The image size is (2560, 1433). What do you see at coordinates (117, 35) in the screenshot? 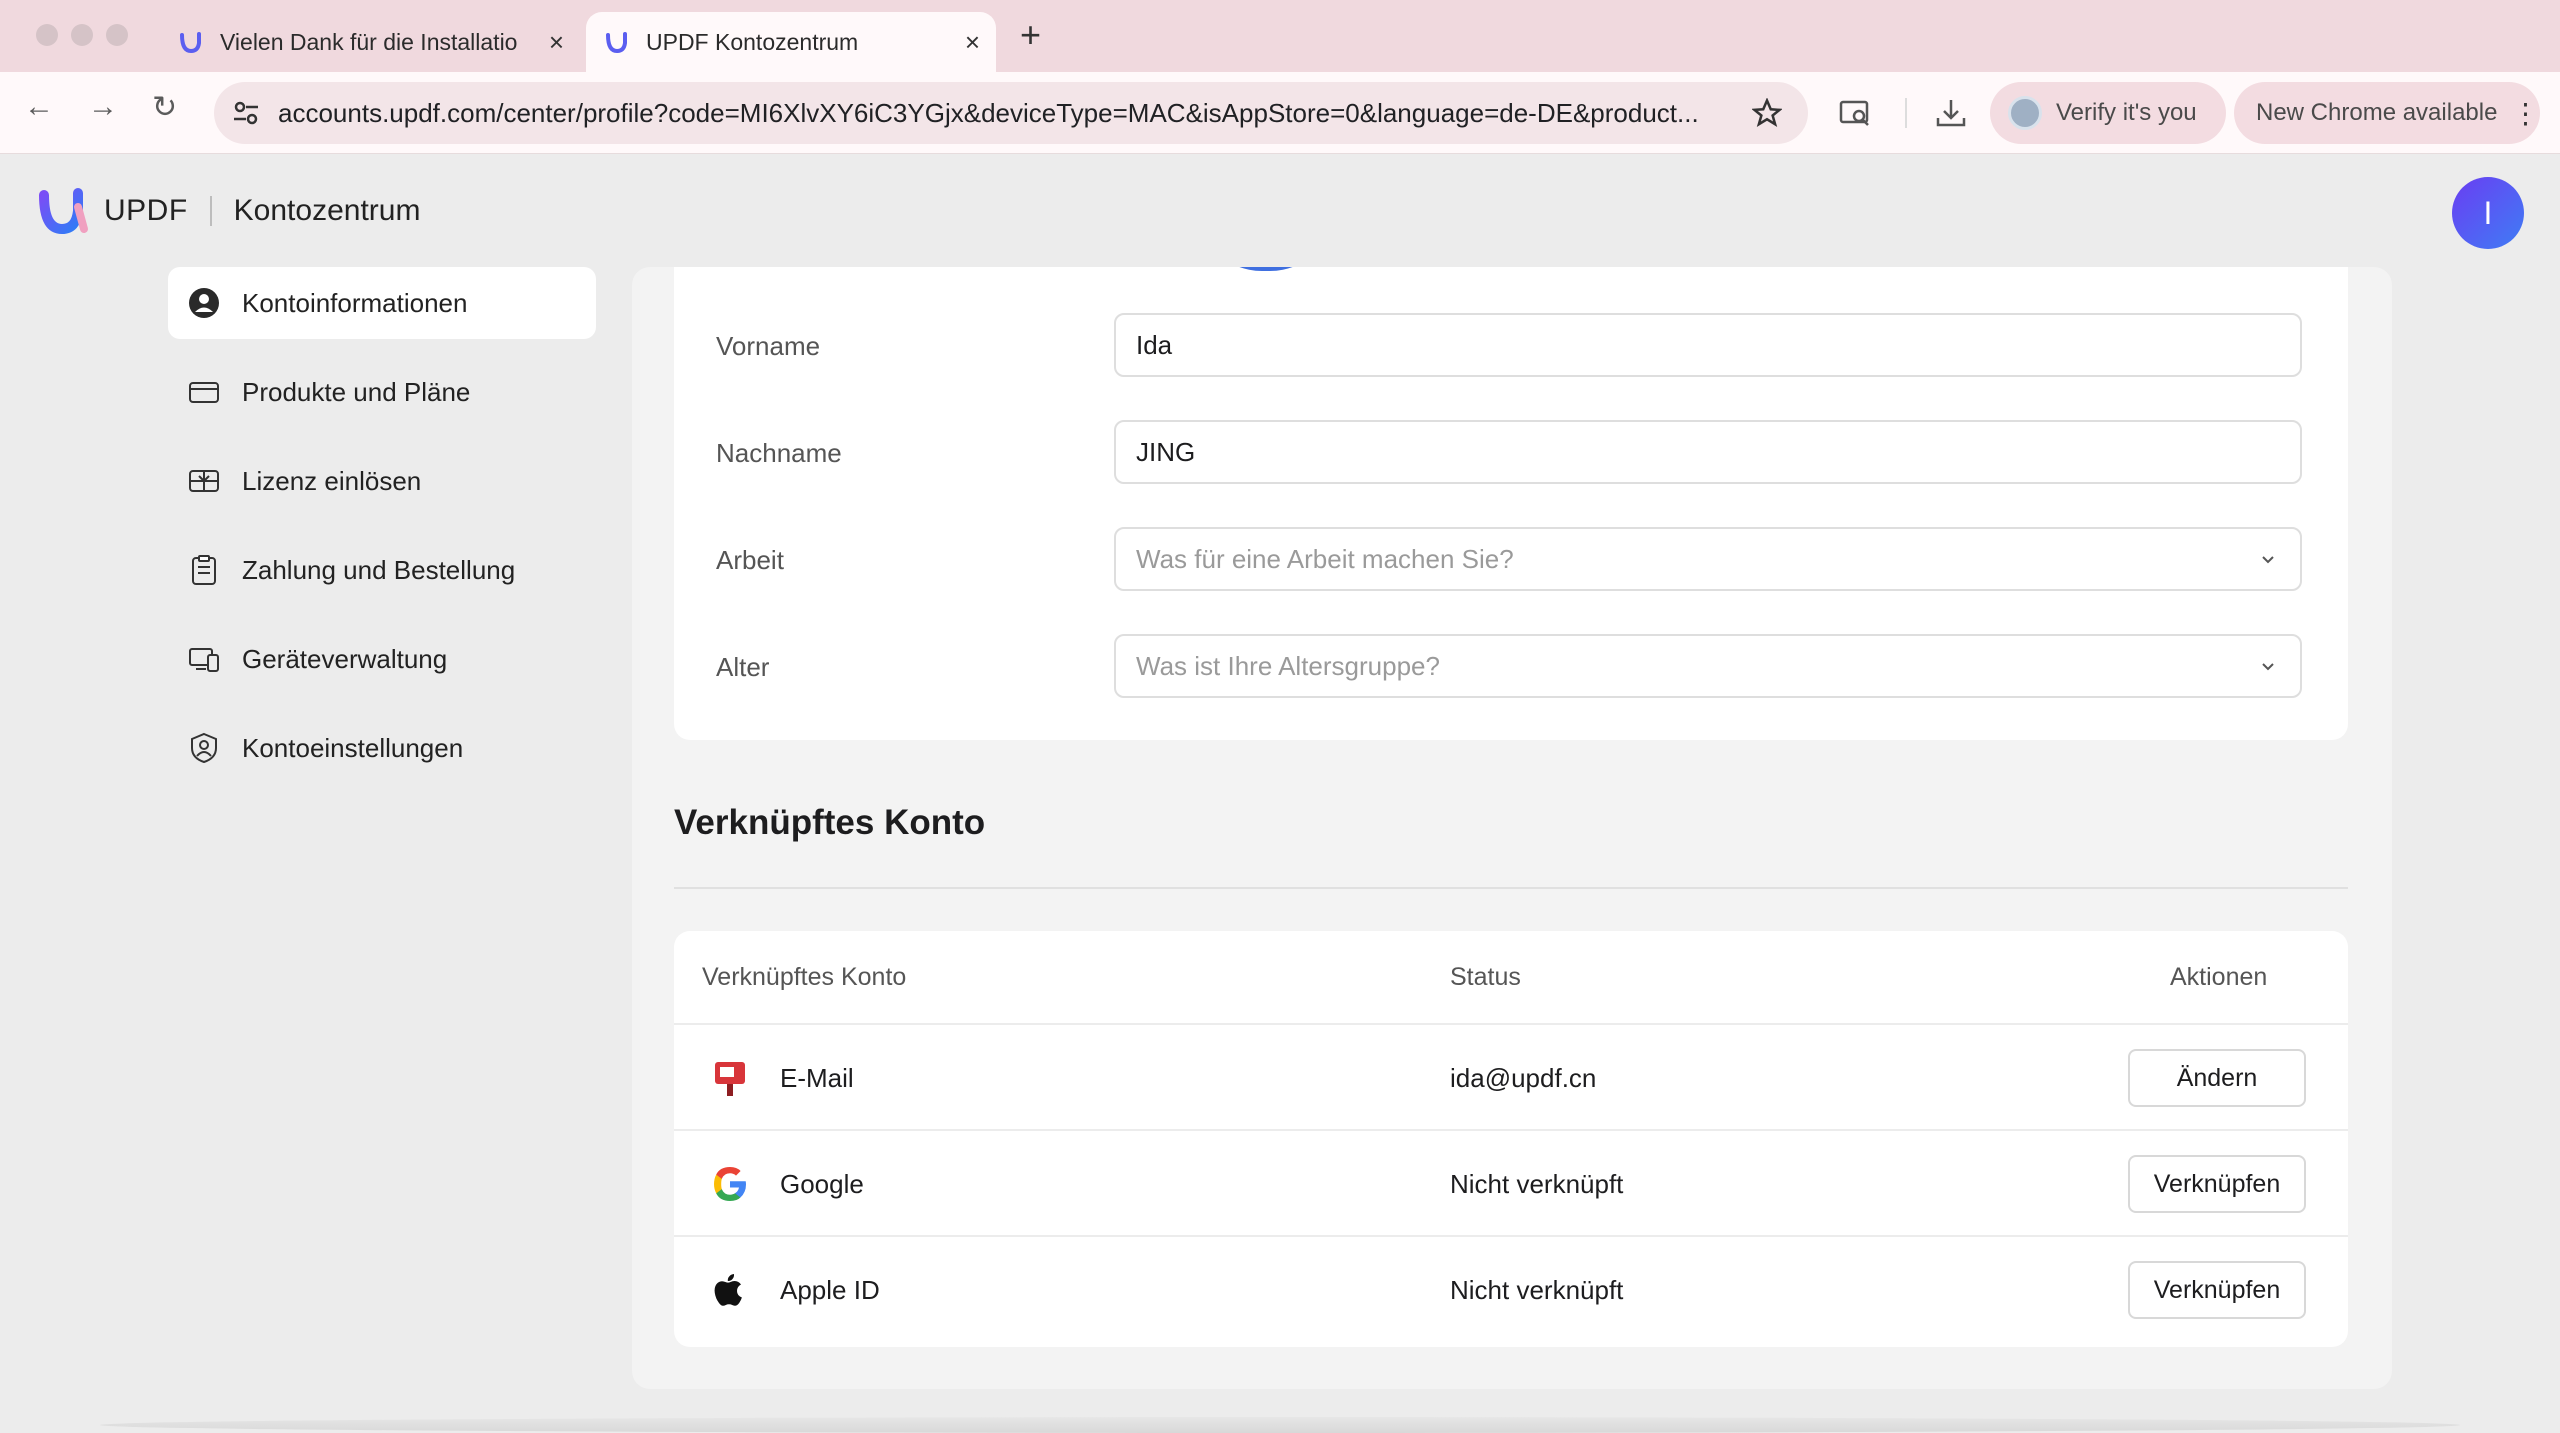
I see `window-zoom-button` at bounding box center [117, 35].